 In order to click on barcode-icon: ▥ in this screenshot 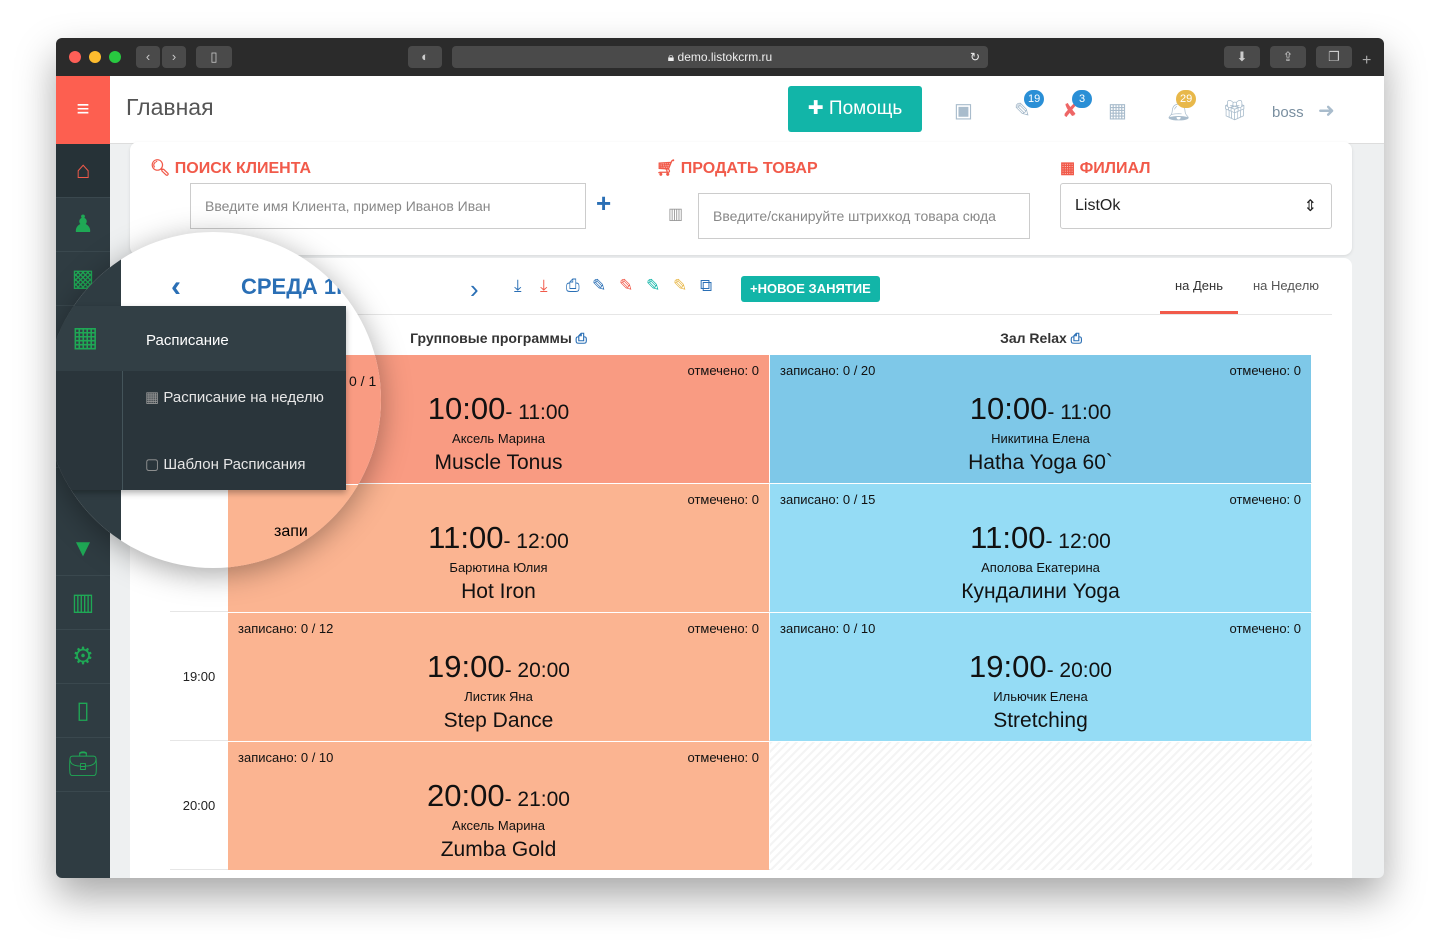, I will do `click(676, 214)`.